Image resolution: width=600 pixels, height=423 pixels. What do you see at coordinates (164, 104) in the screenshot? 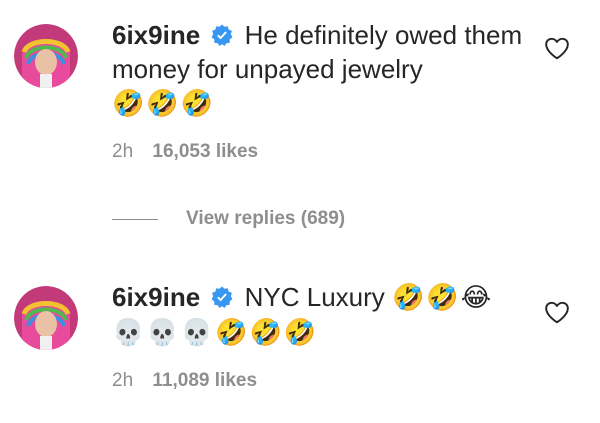
I see `comment-emojis: 🤣🤣🤣` at bounding box center [164, 104].